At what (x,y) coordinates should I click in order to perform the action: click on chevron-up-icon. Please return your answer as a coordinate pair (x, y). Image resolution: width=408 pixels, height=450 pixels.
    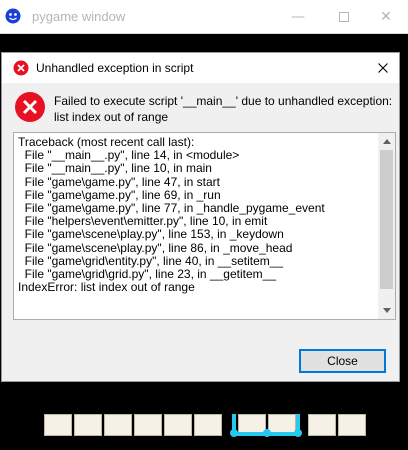
    Looking at the image, I should click on (386, 141).